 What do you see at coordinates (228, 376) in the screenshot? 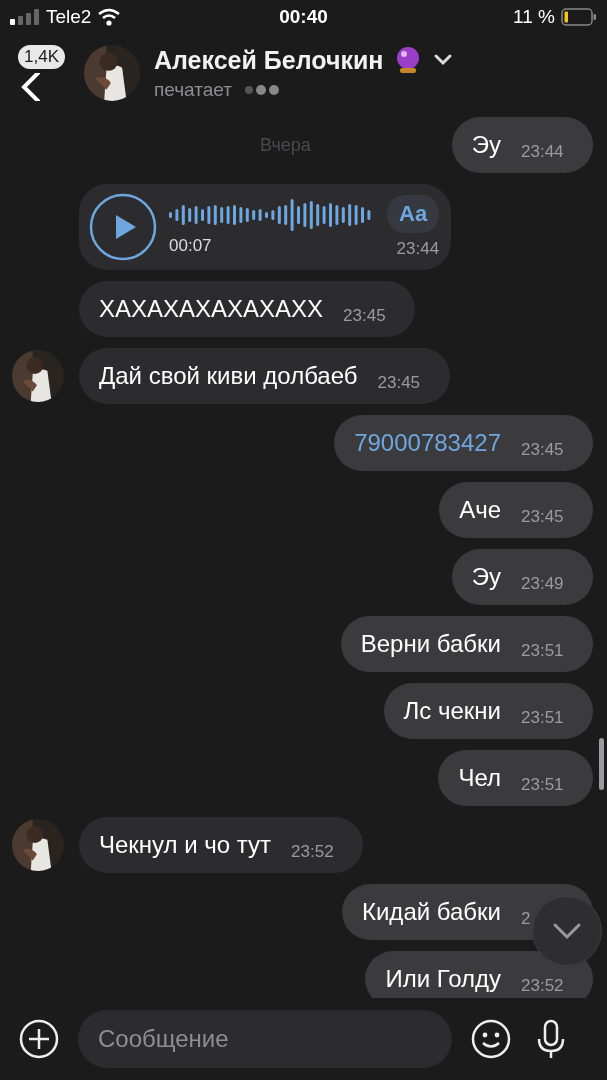
I see `message-text: Дай свой киви долбаеб` at bounding box center [228, 376].